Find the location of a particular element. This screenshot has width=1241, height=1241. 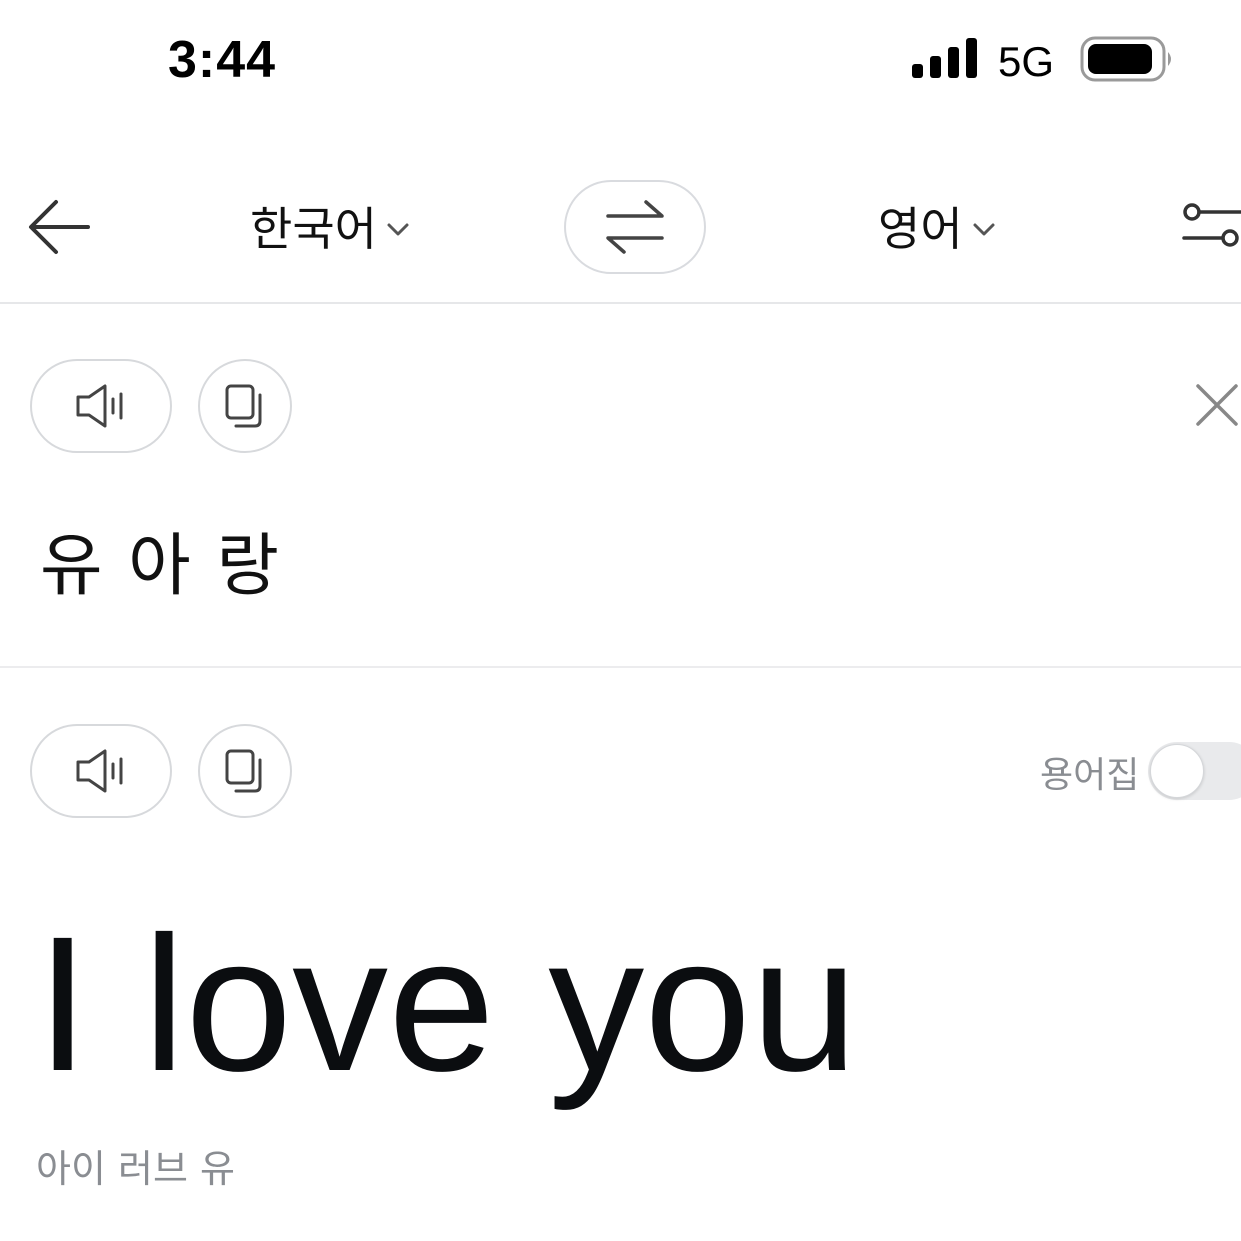

glossary-toggle is located at coordinates (1194, 771).